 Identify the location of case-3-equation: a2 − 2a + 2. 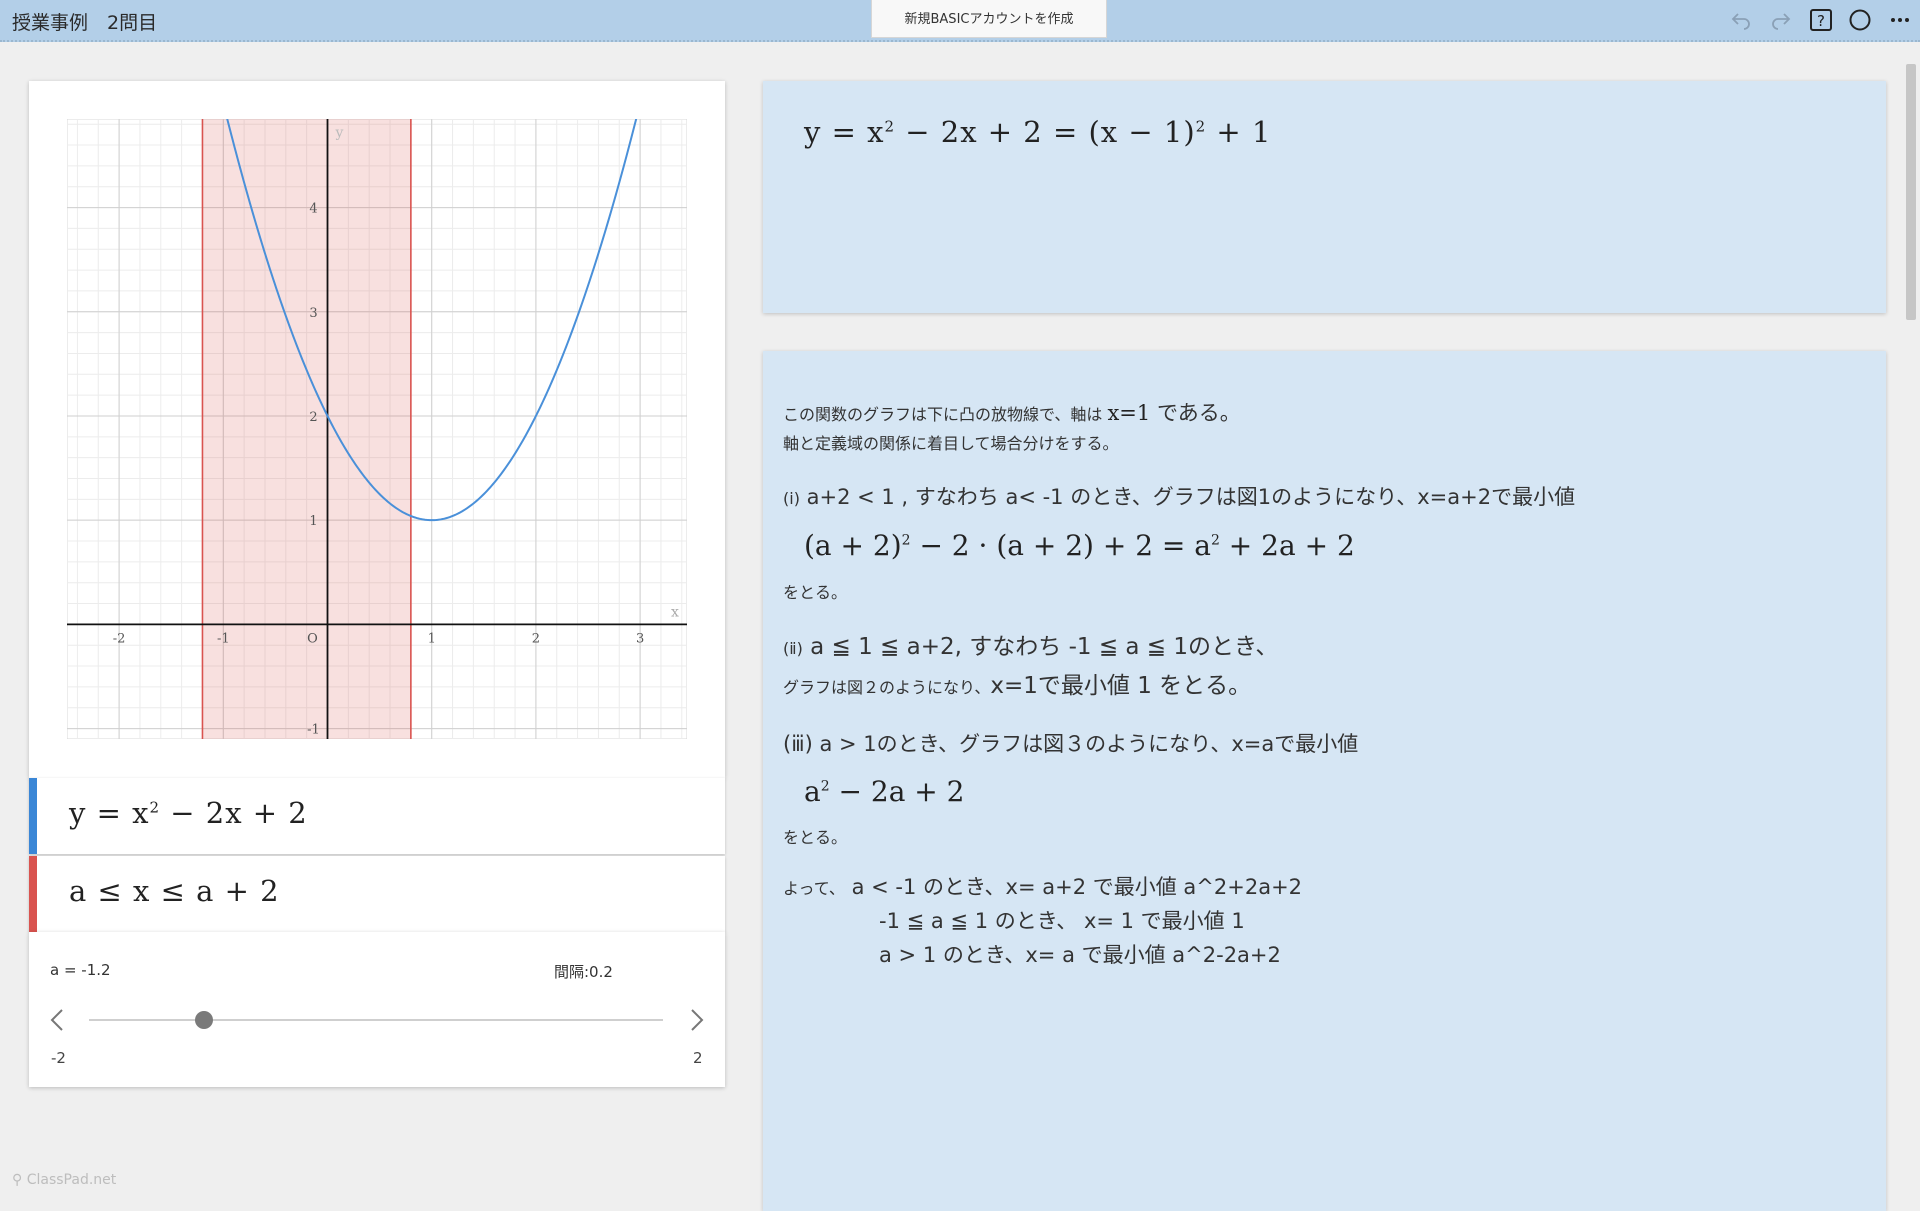
(884, 791).